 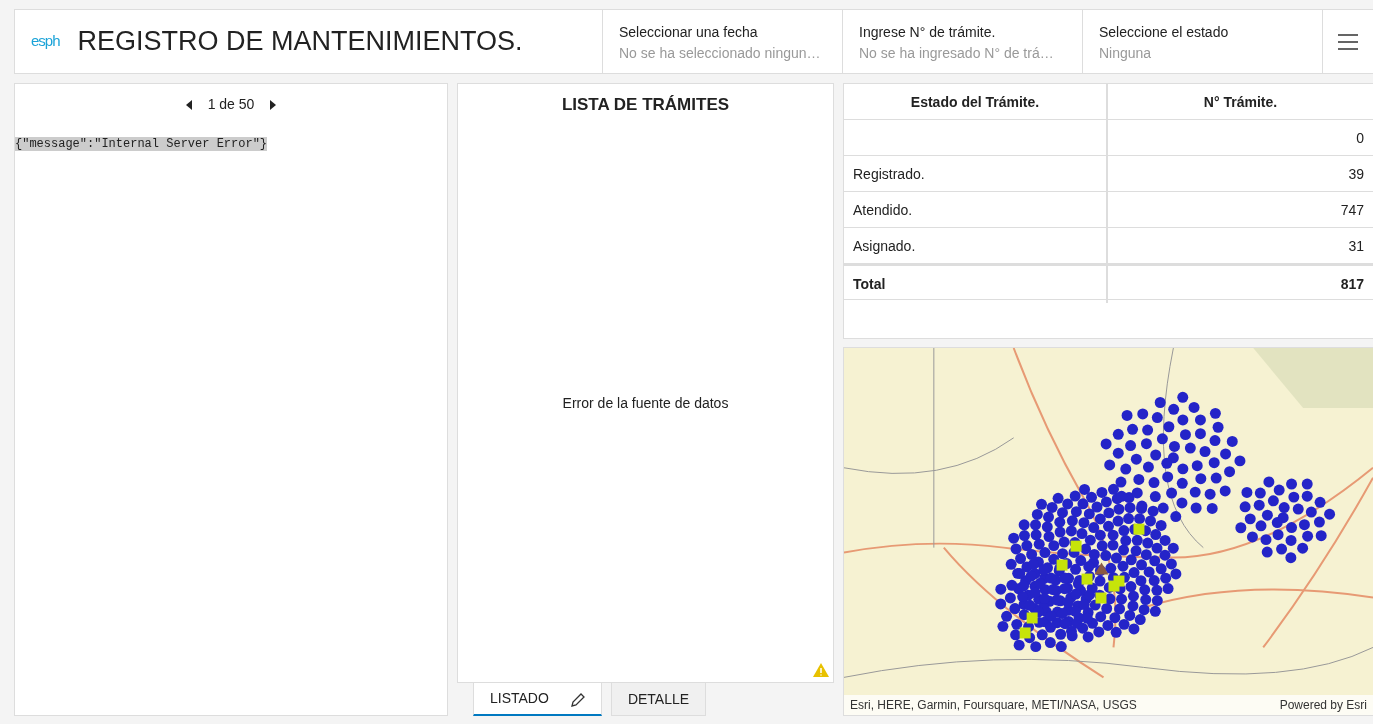 What do you see at coordinates (1323, 705) in the screenshot?
I see `powered-by-link: Powered by Esri` at bounding box center [1323, 705].